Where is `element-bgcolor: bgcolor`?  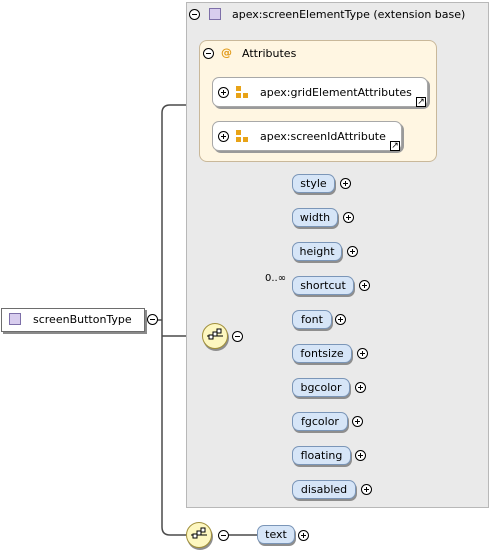 element-bgcolor: bgcolor is located at coordinates (321, 387).